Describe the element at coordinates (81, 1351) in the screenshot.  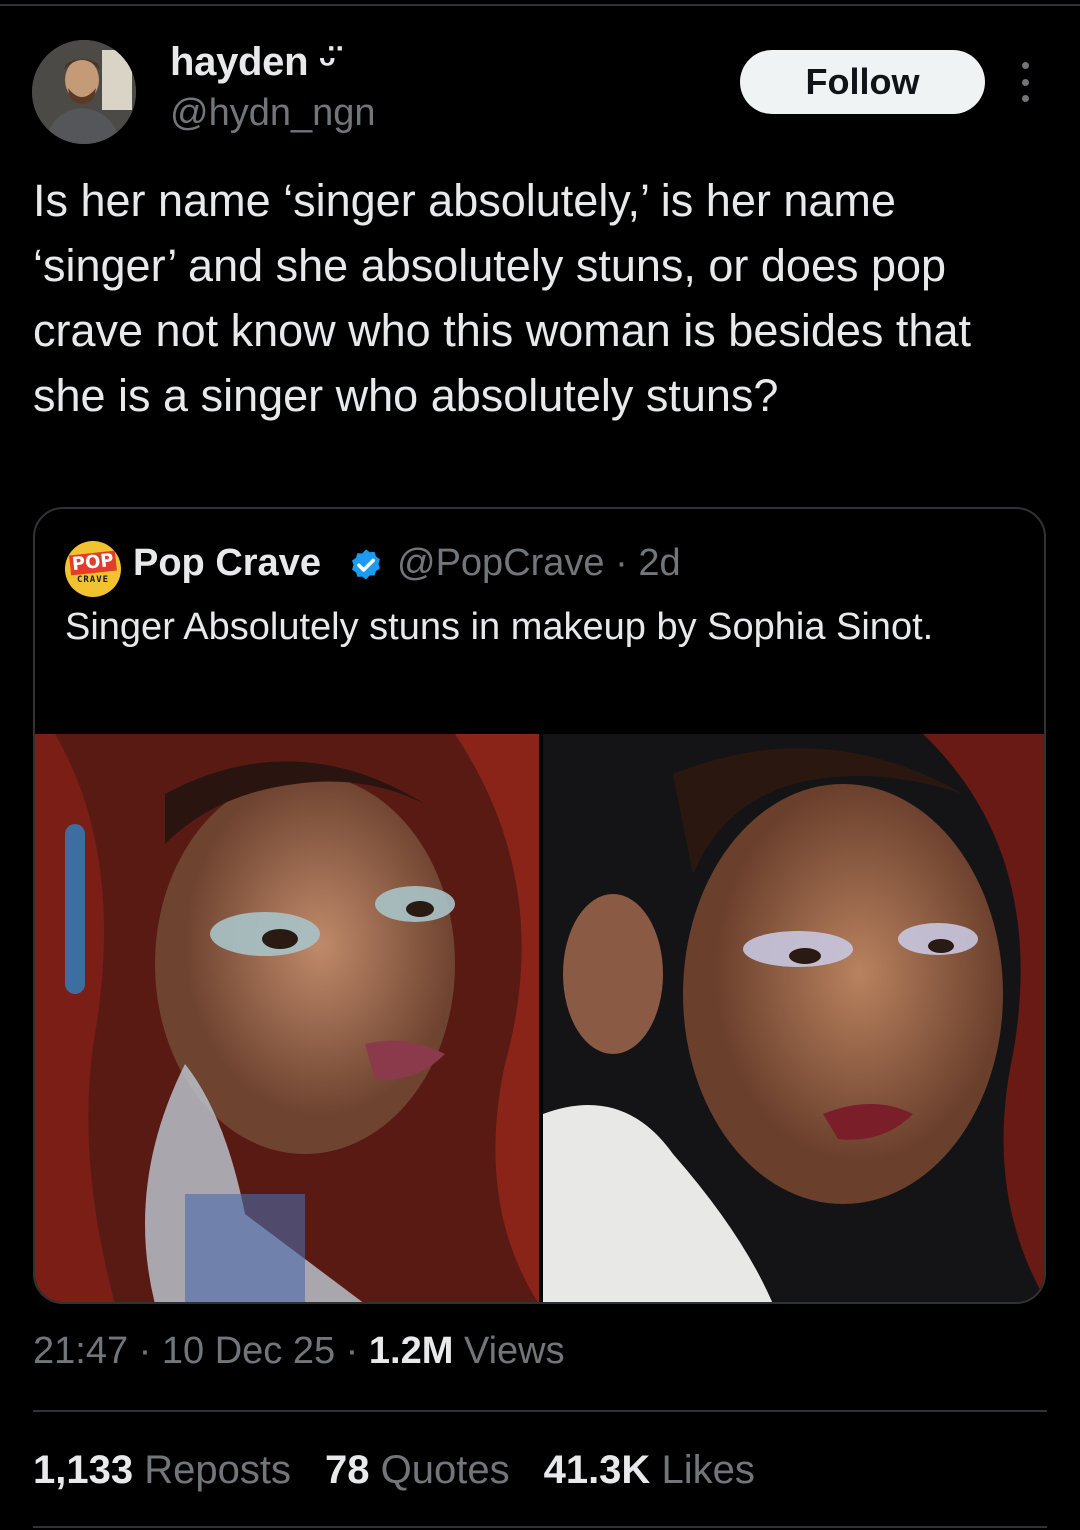
I see `tweet-time: 21:47` at that location.